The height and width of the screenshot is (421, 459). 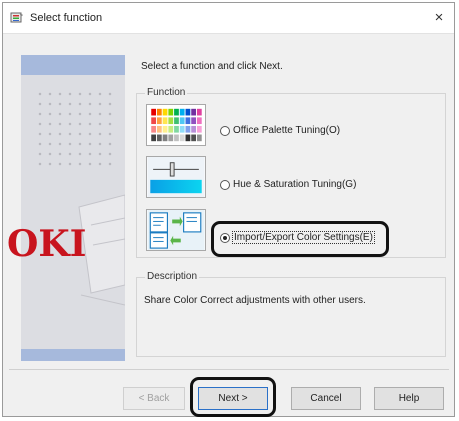 I want to click on import-export-icon, so click(x=176, y=230).